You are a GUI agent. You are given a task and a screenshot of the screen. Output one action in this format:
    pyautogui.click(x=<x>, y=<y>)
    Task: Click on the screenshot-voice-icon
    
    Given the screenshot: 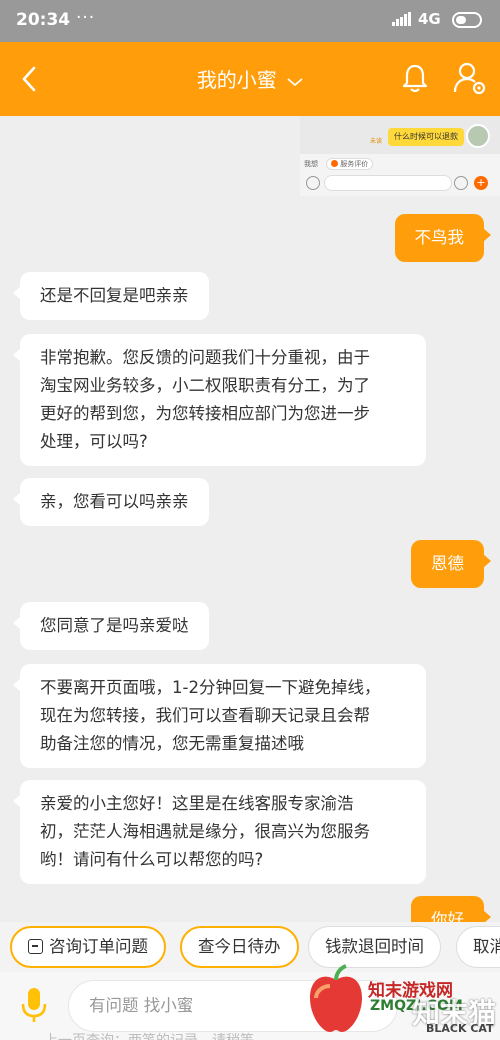 What is the action you would take?
    pyautogui.click(x=313, y=183)
    